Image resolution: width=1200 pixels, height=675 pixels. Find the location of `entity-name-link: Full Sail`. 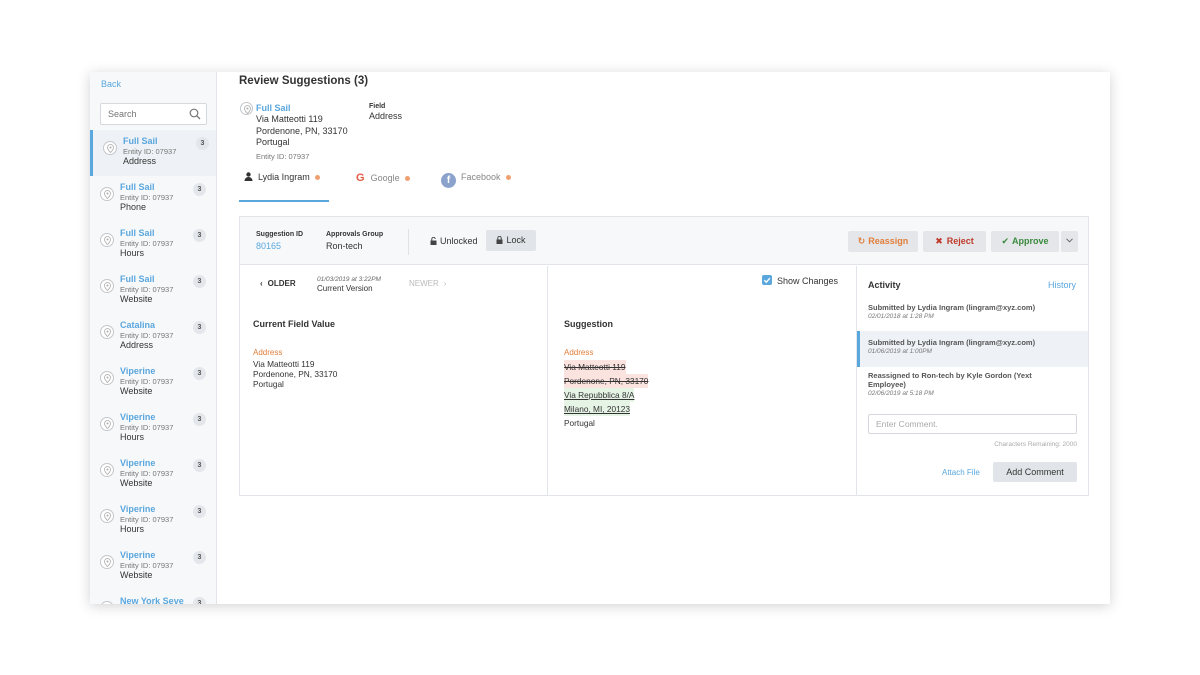

entity-name-link: Full Sail is located at coordinates (273, 108).